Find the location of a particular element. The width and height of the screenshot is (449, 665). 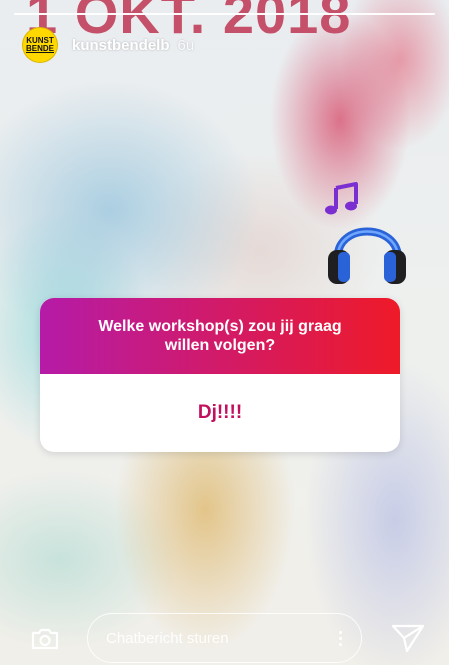

story-progress-bar is located at coordinates (224, 14).